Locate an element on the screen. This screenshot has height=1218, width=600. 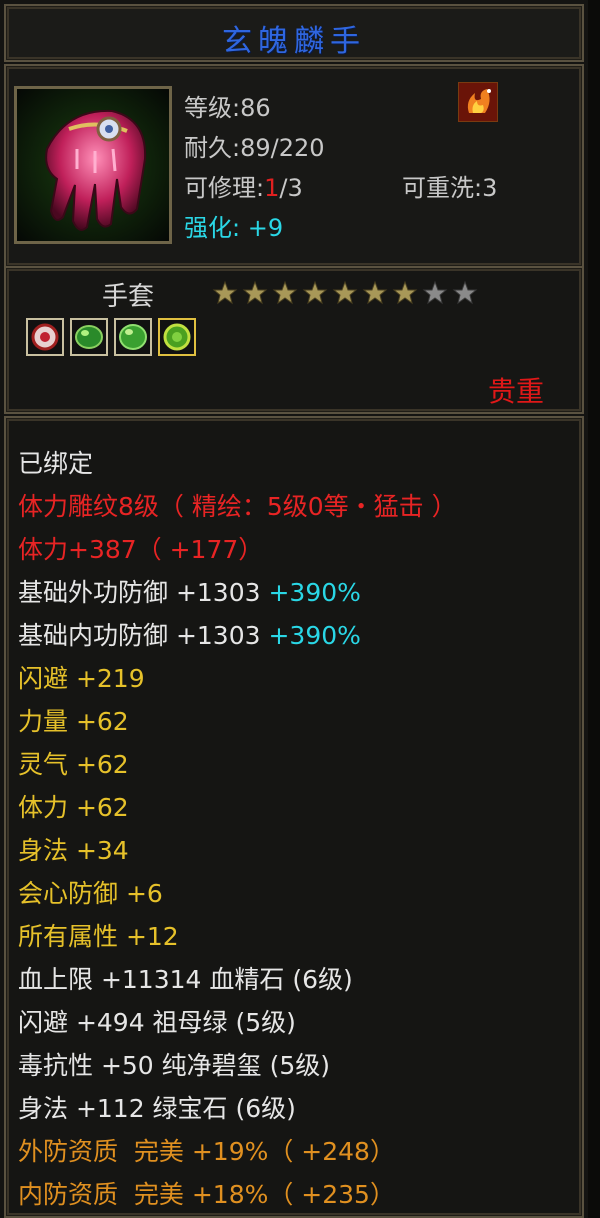
gem-slots is located at coordinates (111, 337).